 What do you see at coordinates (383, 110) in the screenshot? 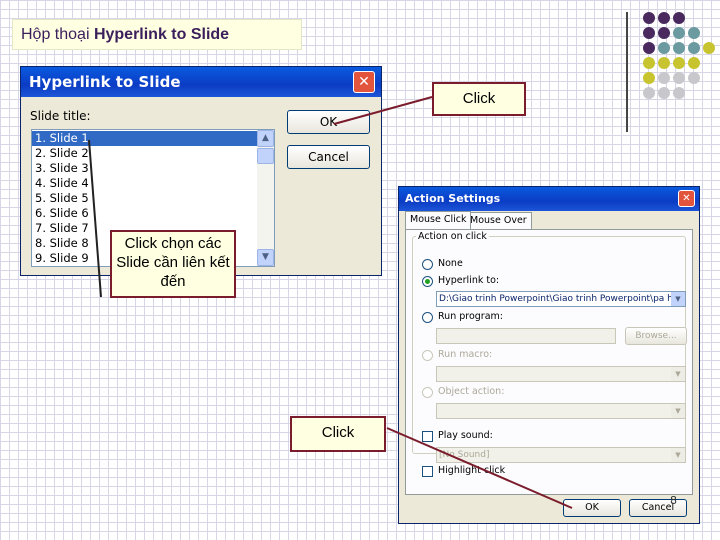
I see `connector-line-ok` at bounding box center [383, 110].